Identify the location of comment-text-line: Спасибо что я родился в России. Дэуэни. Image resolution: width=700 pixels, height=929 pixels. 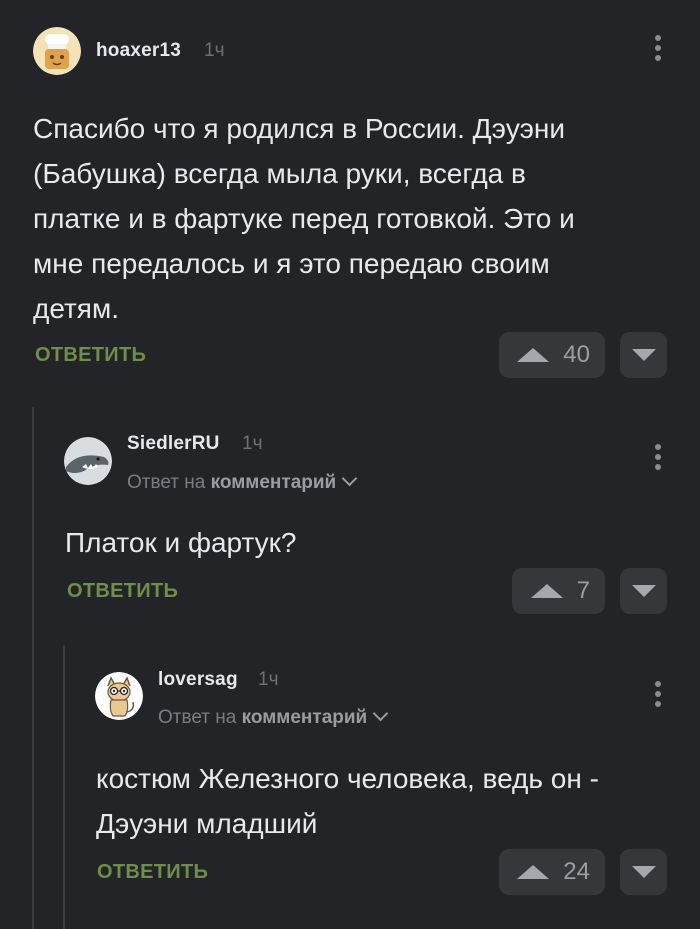
(299, 128).